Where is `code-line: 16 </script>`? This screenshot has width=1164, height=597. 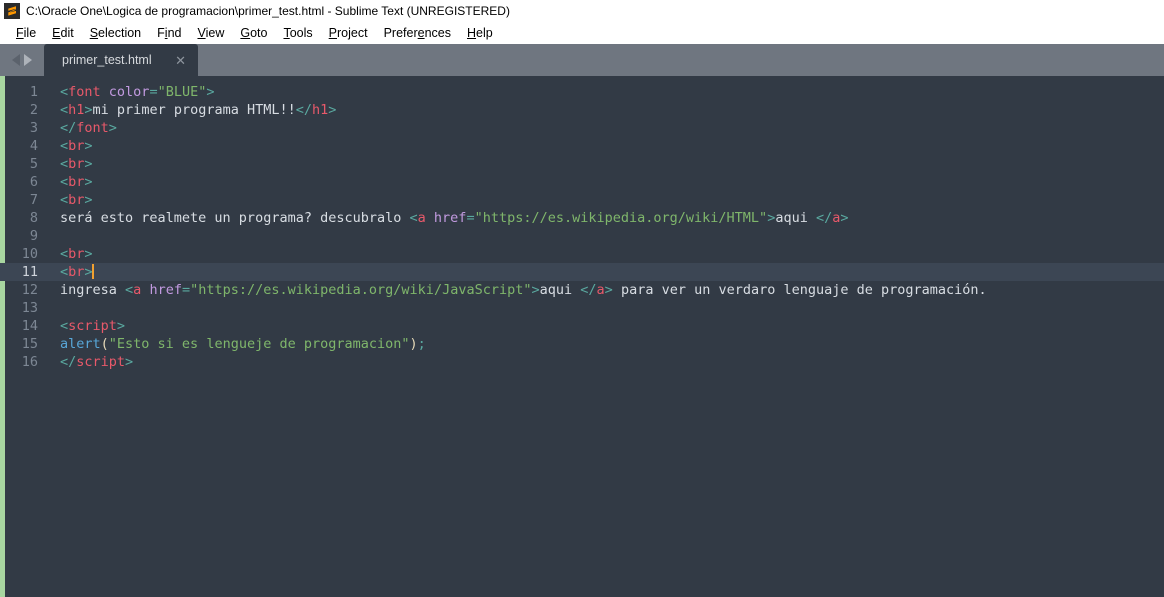
code-line: 16 </script> is located at coordinates (582, 362).